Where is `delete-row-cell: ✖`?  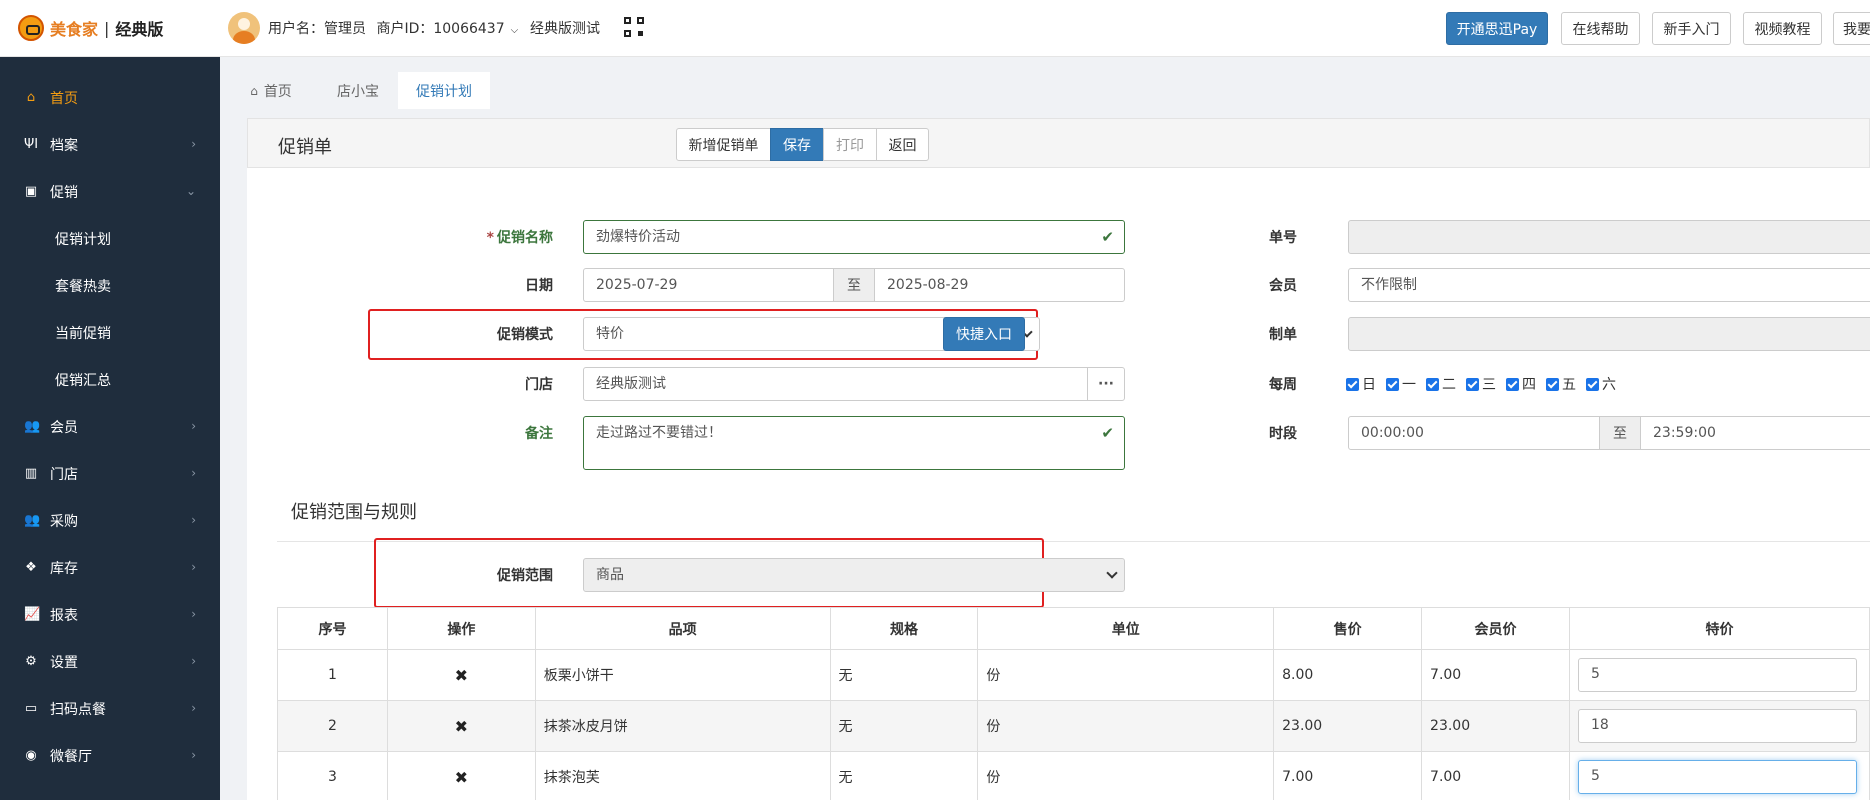
delete-row-cell: ✖ is located at coordinates (461, 775).